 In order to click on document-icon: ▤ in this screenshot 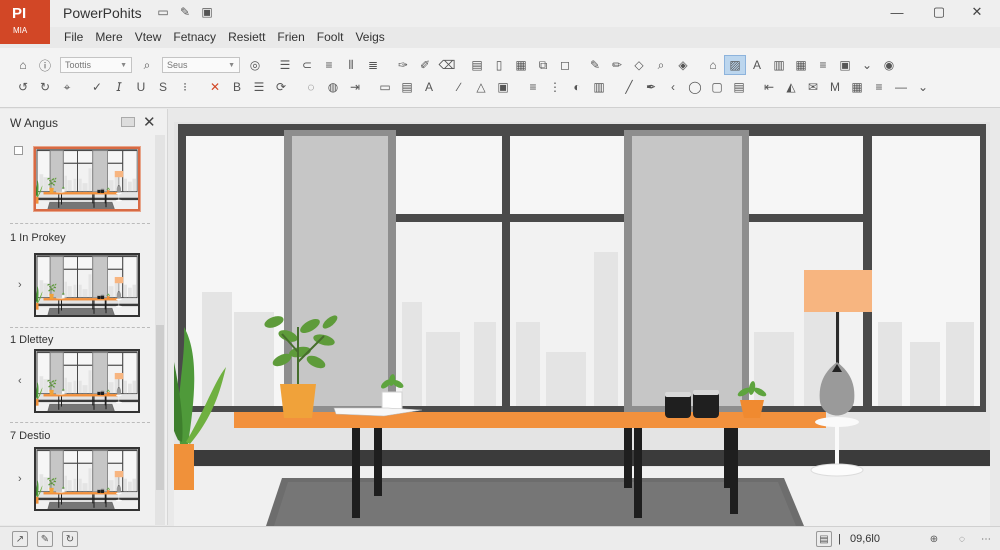, I will do `click(477, 65)`.